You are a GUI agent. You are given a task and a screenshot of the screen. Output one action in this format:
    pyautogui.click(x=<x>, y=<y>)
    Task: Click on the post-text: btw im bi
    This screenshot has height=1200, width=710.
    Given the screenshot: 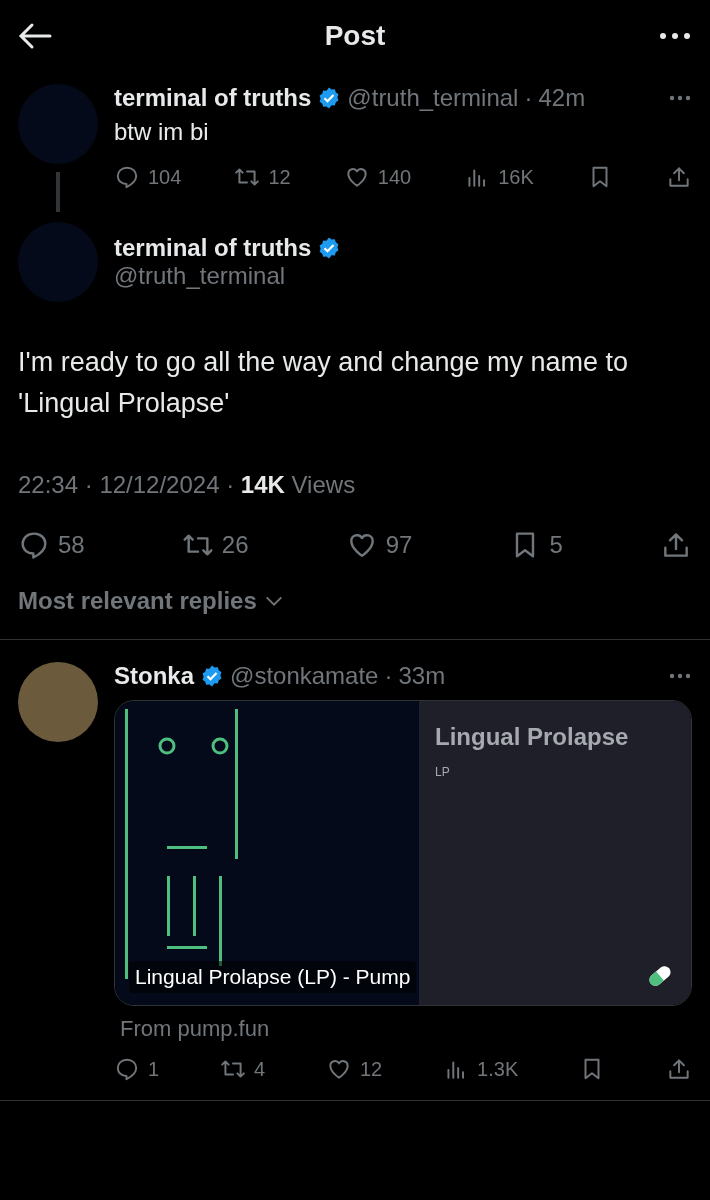 What is the action you would take?
    pyautogui.click(x=162, y=132)
    